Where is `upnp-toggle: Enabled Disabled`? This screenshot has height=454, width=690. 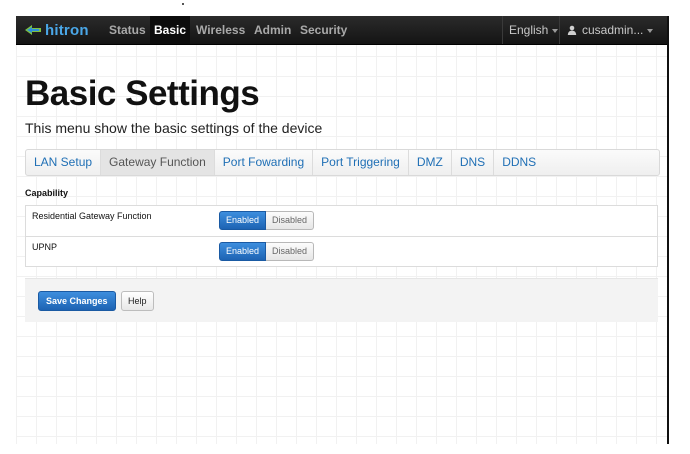 upnp-toggle: Enabled Disabled is located at coordinates (267, 251).